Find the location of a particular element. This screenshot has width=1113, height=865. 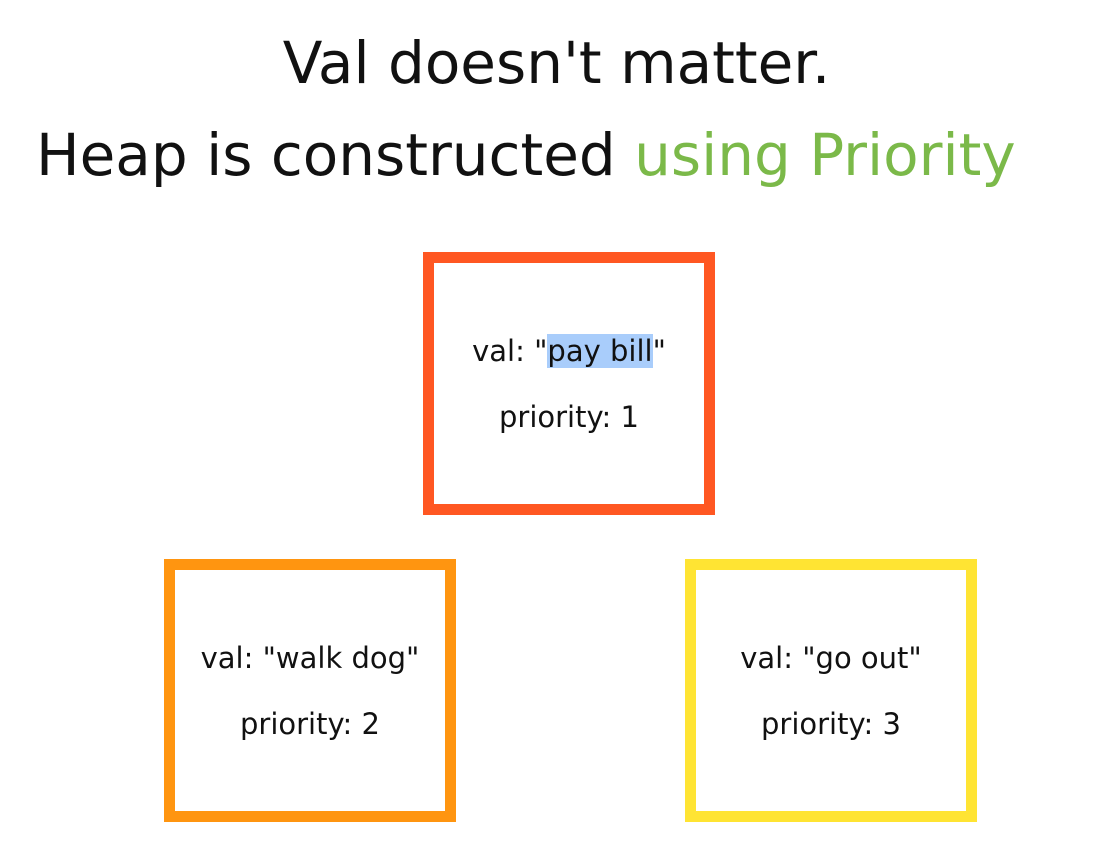

node-root-val-selected-text: pay bill is located at coordinates (600, 350).